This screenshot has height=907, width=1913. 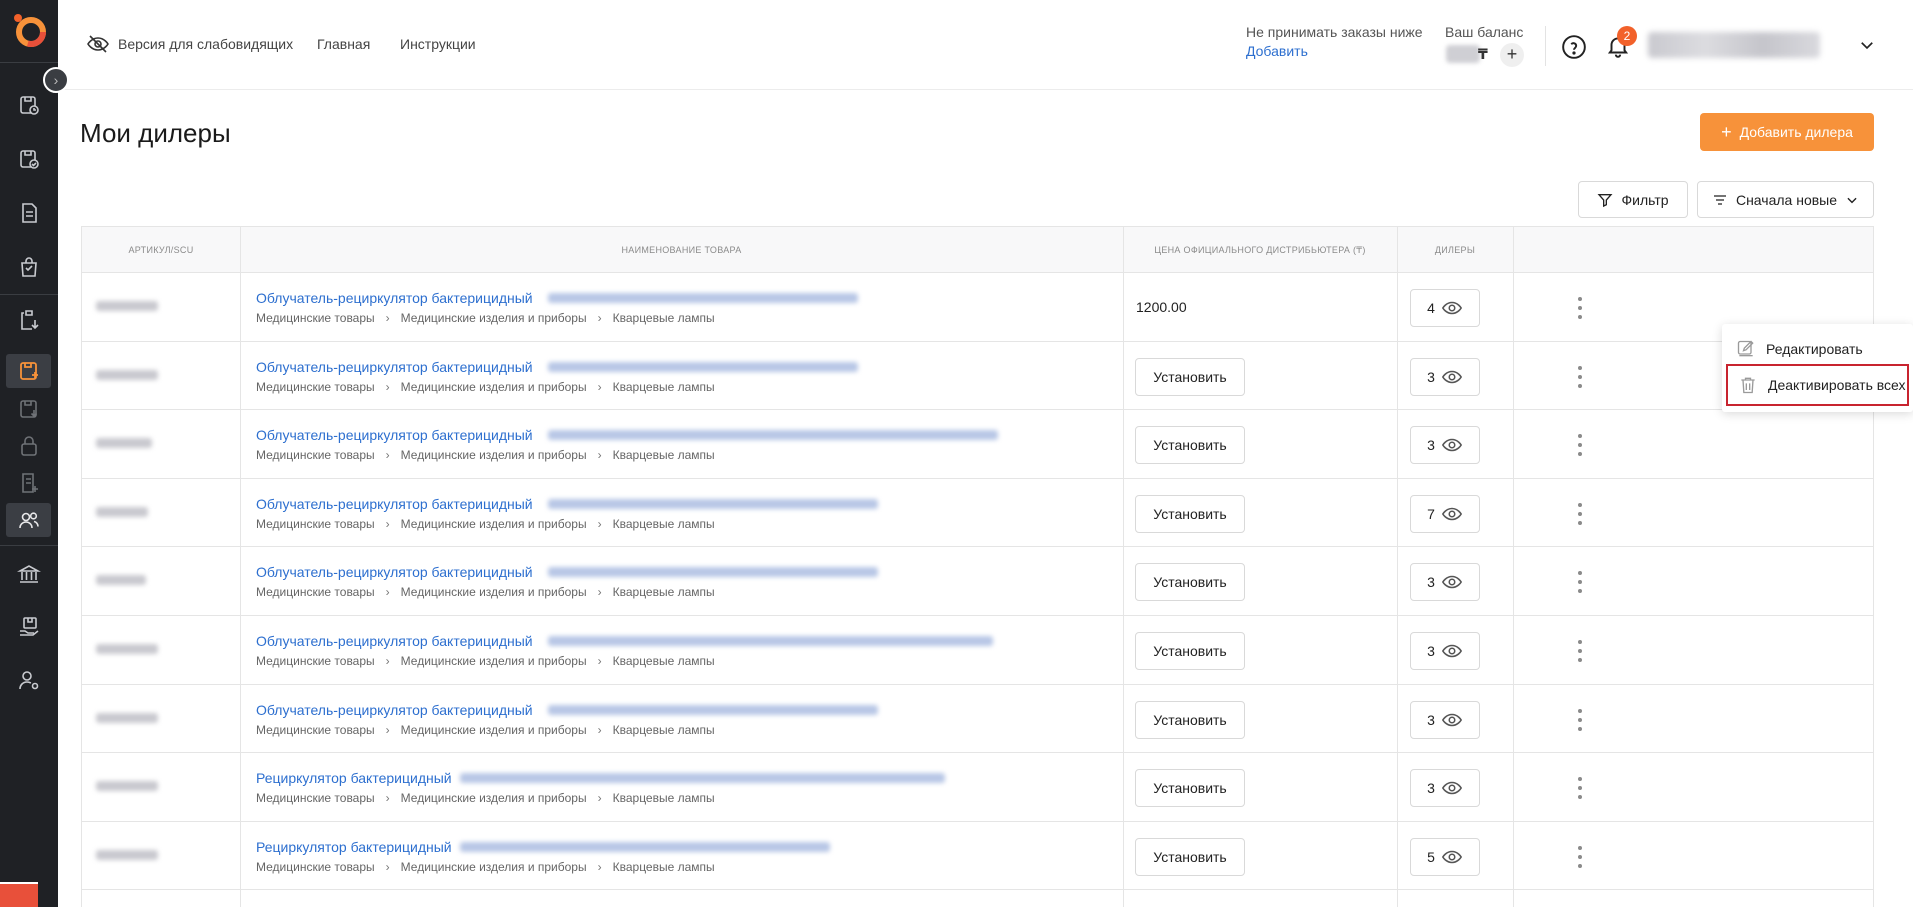 I want to click on bottom-widget, so click(x=19, y=894).